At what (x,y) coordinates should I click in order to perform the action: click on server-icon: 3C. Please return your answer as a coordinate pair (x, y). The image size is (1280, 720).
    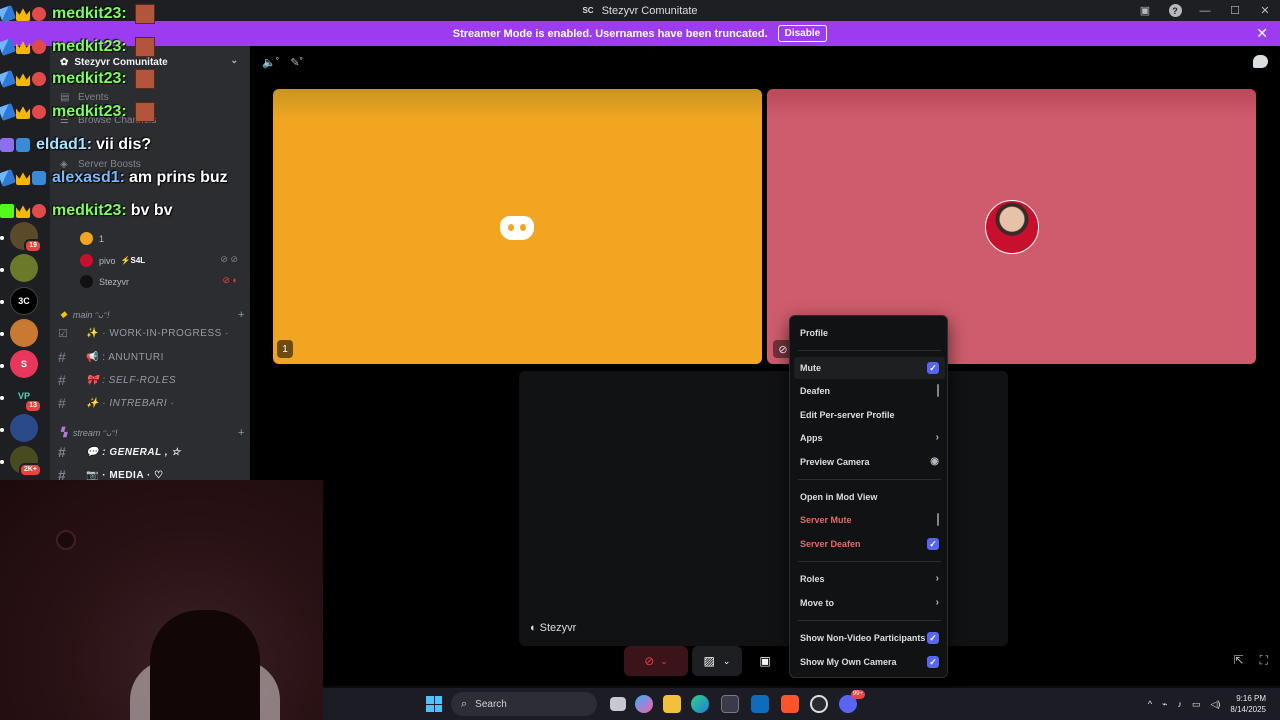
    Looking at the image, I should click on (24, 301).